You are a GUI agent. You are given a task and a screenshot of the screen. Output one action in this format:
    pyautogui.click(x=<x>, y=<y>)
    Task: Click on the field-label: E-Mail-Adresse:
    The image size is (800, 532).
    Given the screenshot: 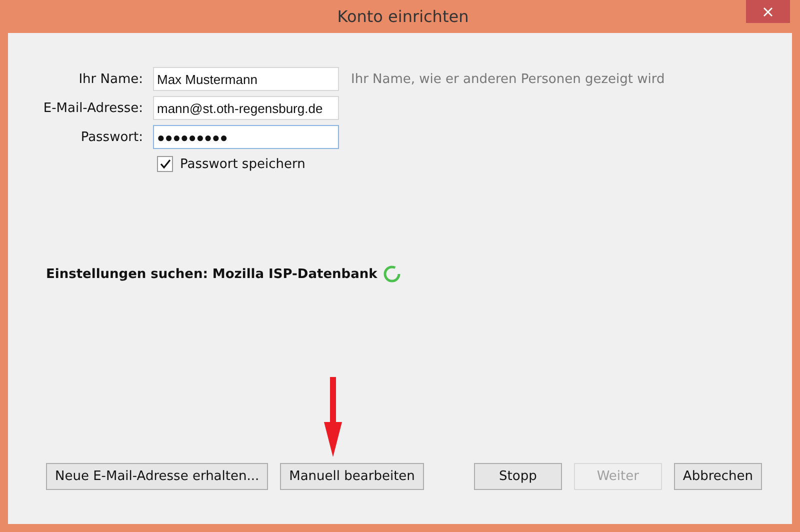 What is the action you would take?
    pyautogui.click(x=92, y=108)
    